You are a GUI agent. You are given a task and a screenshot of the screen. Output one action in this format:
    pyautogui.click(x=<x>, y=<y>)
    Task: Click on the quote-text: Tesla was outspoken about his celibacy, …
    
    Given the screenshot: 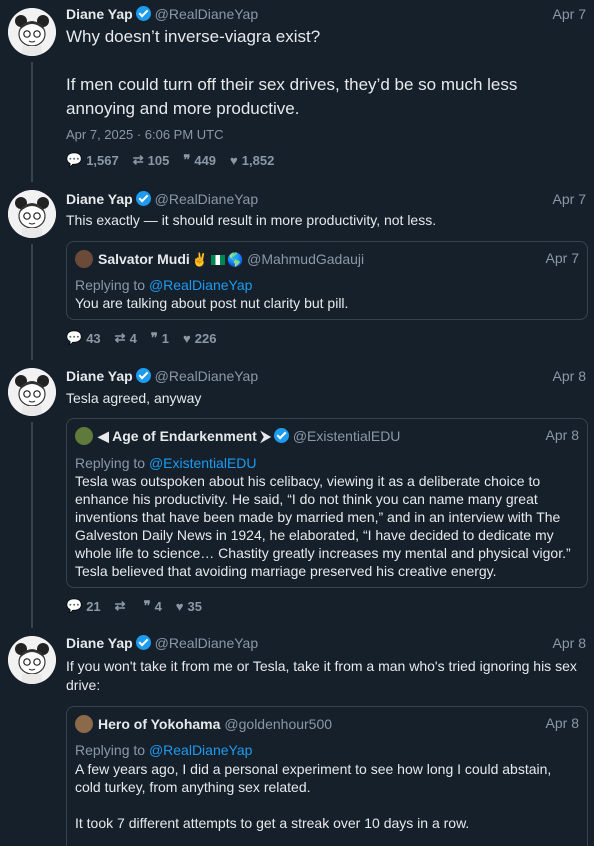 What is the action you would take?
    pyautogui.click(x=325, y=526)
    